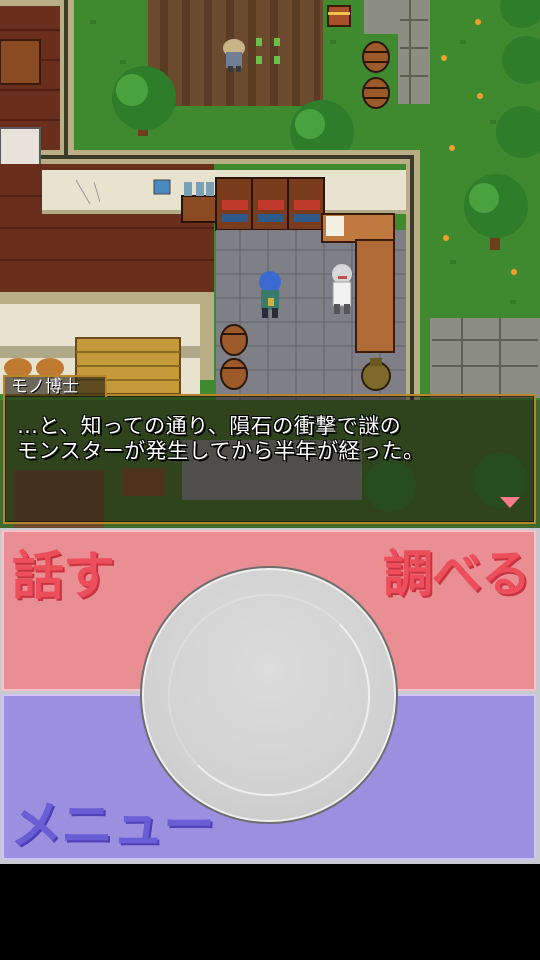 The height and width of the screenshot is (960, 540). Describe the element at coordinates (510, 502) in the screenshot. I see `advance-triangle-icon` at that location.